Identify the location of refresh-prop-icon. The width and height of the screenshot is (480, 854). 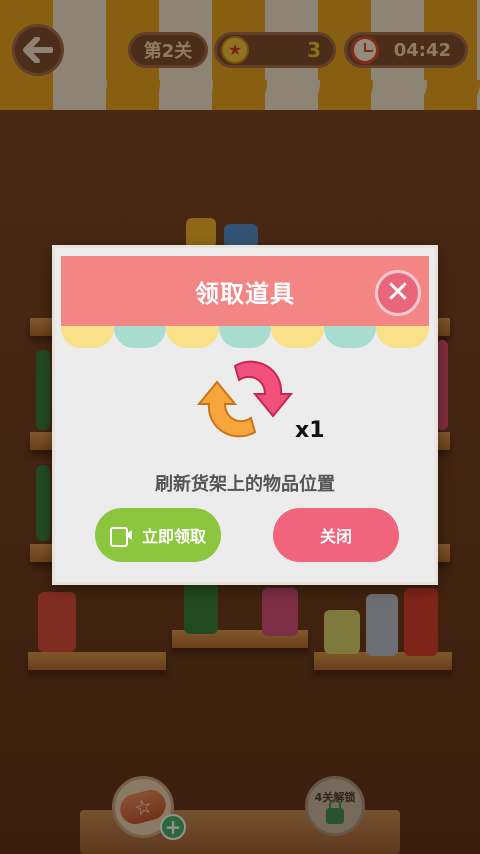
(245, 399).